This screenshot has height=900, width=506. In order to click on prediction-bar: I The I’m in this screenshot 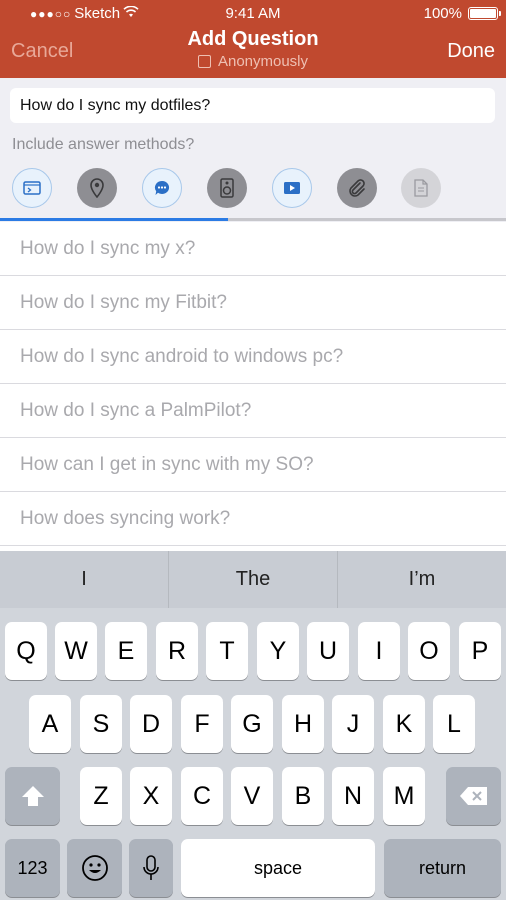, I will do `click(253, 579)`.